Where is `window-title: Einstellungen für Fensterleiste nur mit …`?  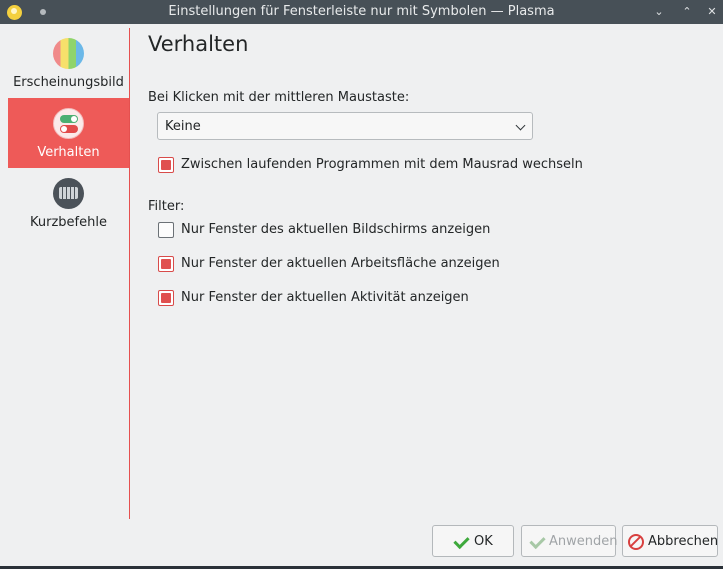 window-title: Einstellungen für Fensterleiste nur mit … is located at coordinates (361, 11).